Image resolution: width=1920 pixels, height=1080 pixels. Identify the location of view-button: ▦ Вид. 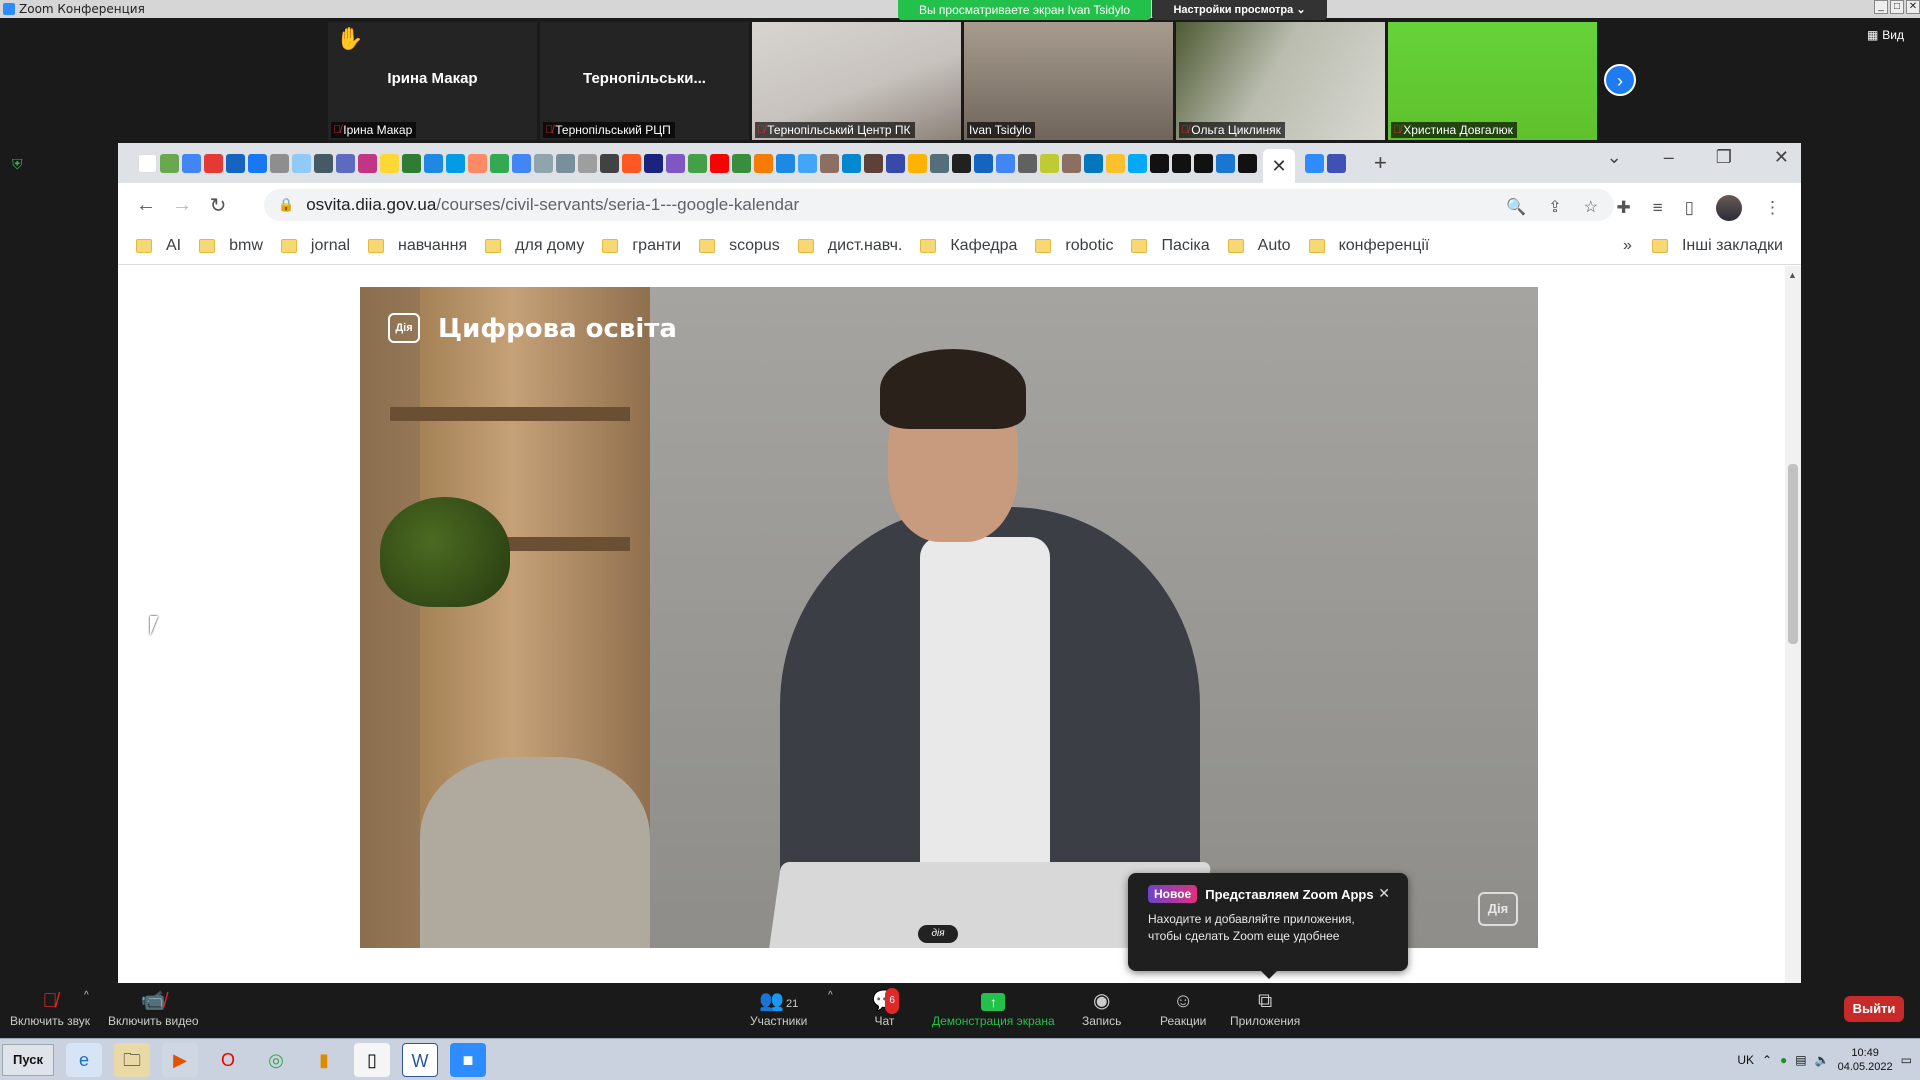
(1885, 35).